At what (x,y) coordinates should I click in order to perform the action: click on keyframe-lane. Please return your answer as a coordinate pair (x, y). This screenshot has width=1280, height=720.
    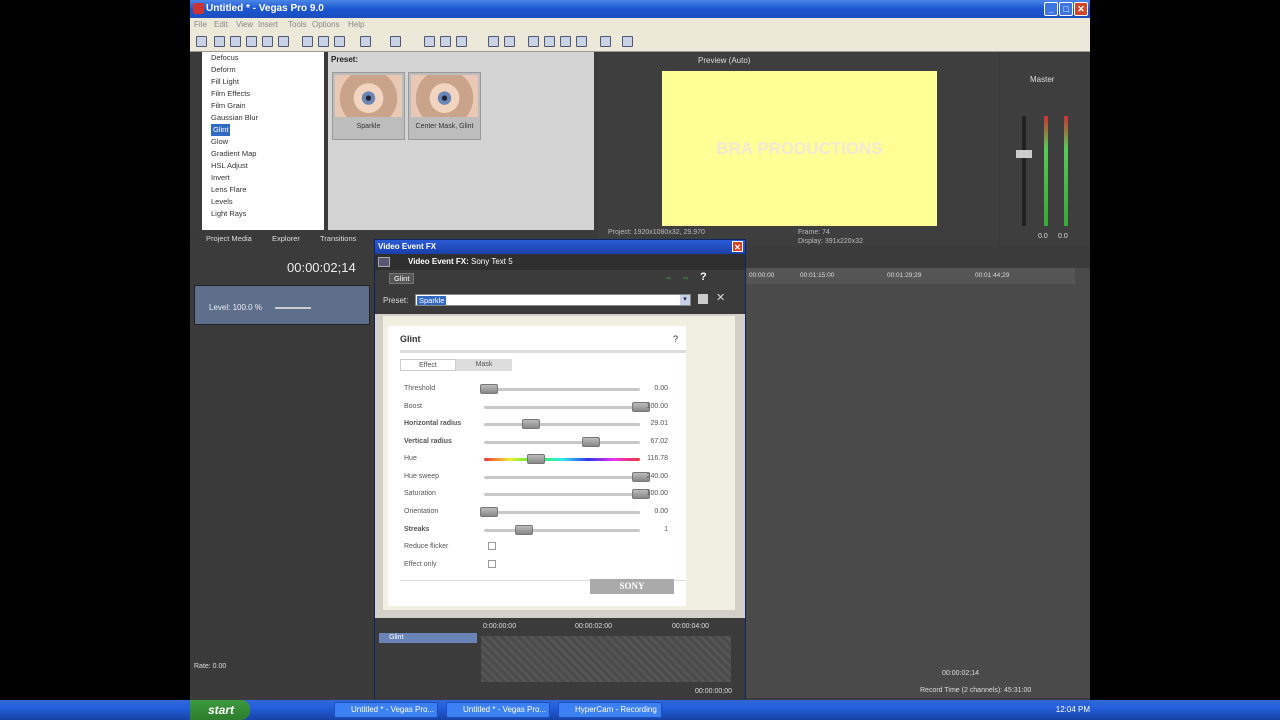
    Looking at the image, I should click on (606, 659).